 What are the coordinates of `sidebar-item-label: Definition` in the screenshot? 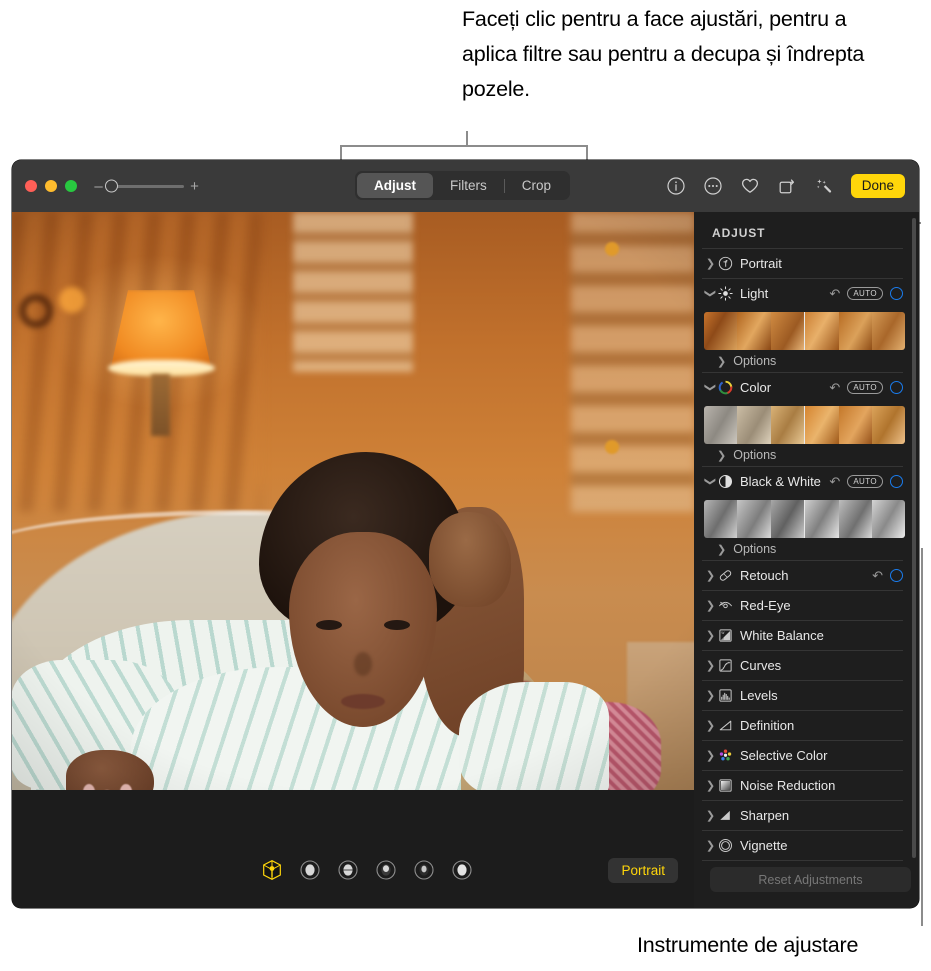 It's located at (767, 725).